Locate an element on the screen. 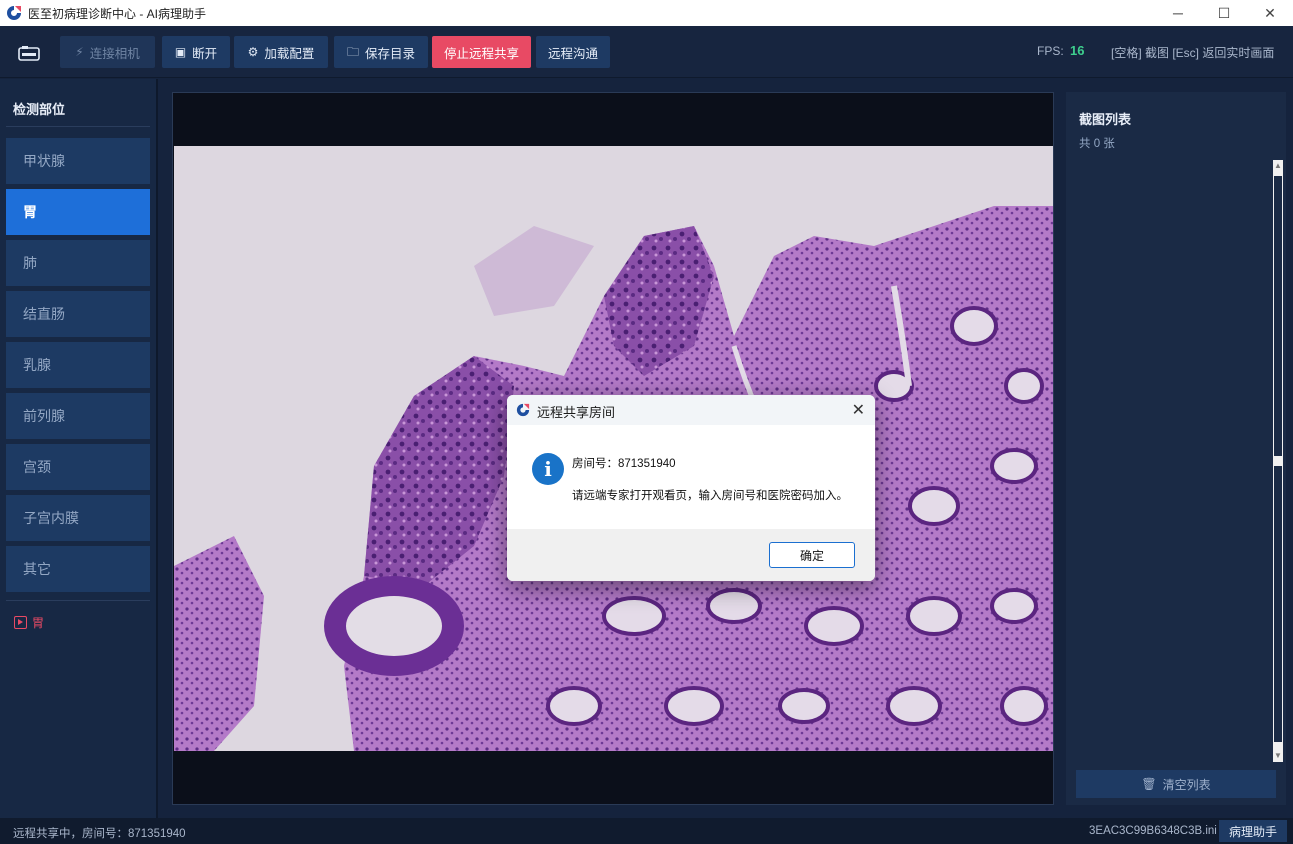  sidebar-item-other: 其它 is located at coordinates (78, 569).